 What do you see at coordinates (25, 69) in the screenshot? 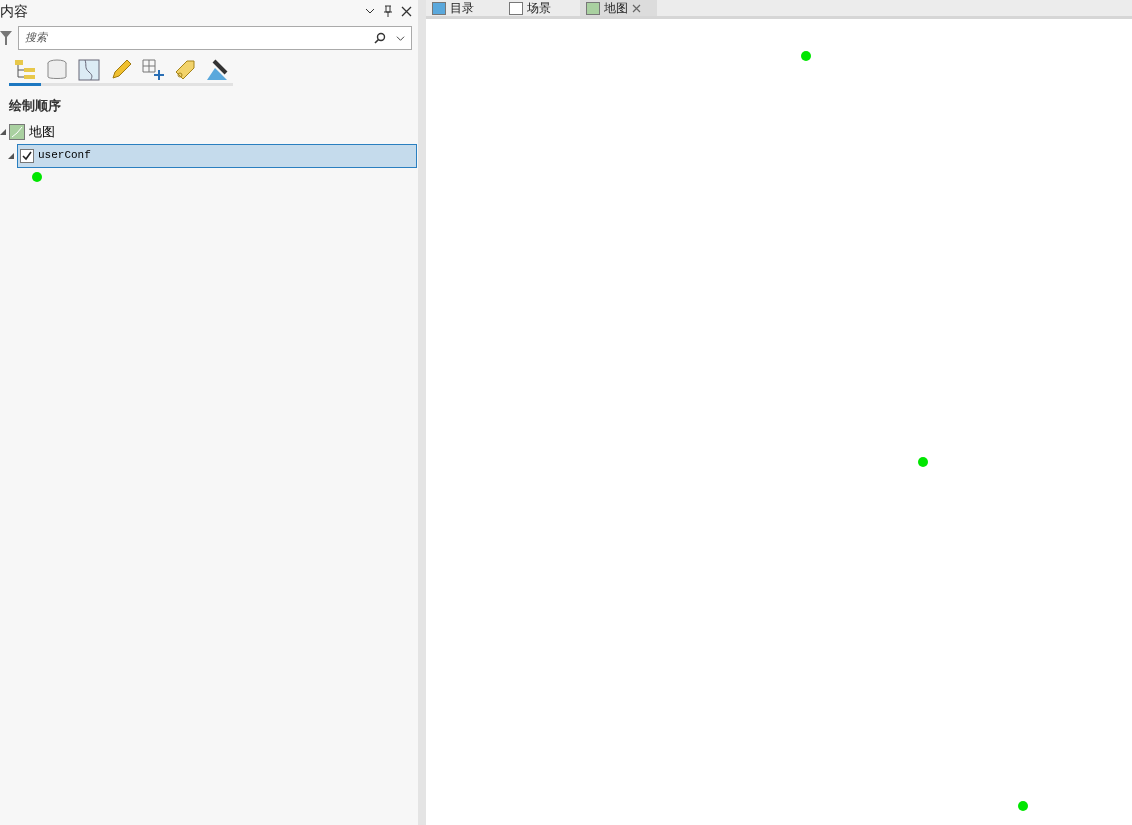
I see `list-by-drawing-order-icon` at bounding box center [25, 69].